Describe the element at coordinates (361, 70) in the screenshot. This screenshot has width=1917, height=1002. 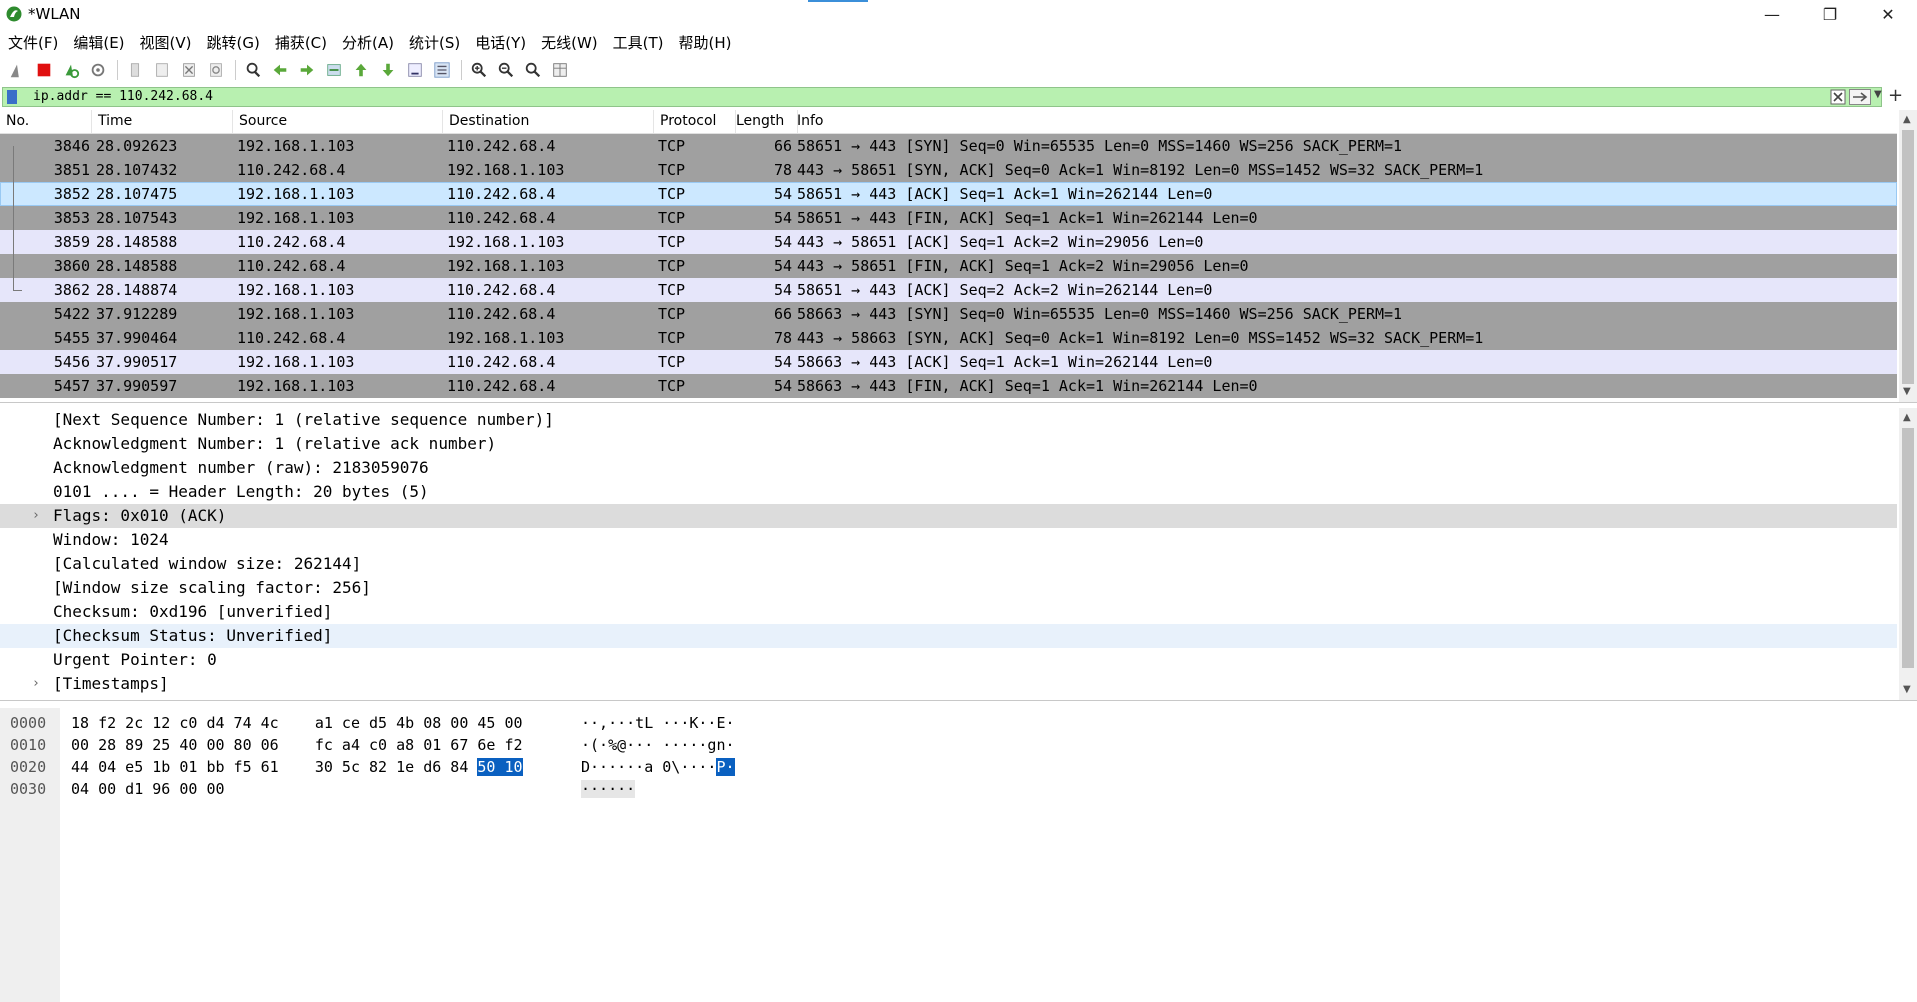
I see `go-first-button` at that location.